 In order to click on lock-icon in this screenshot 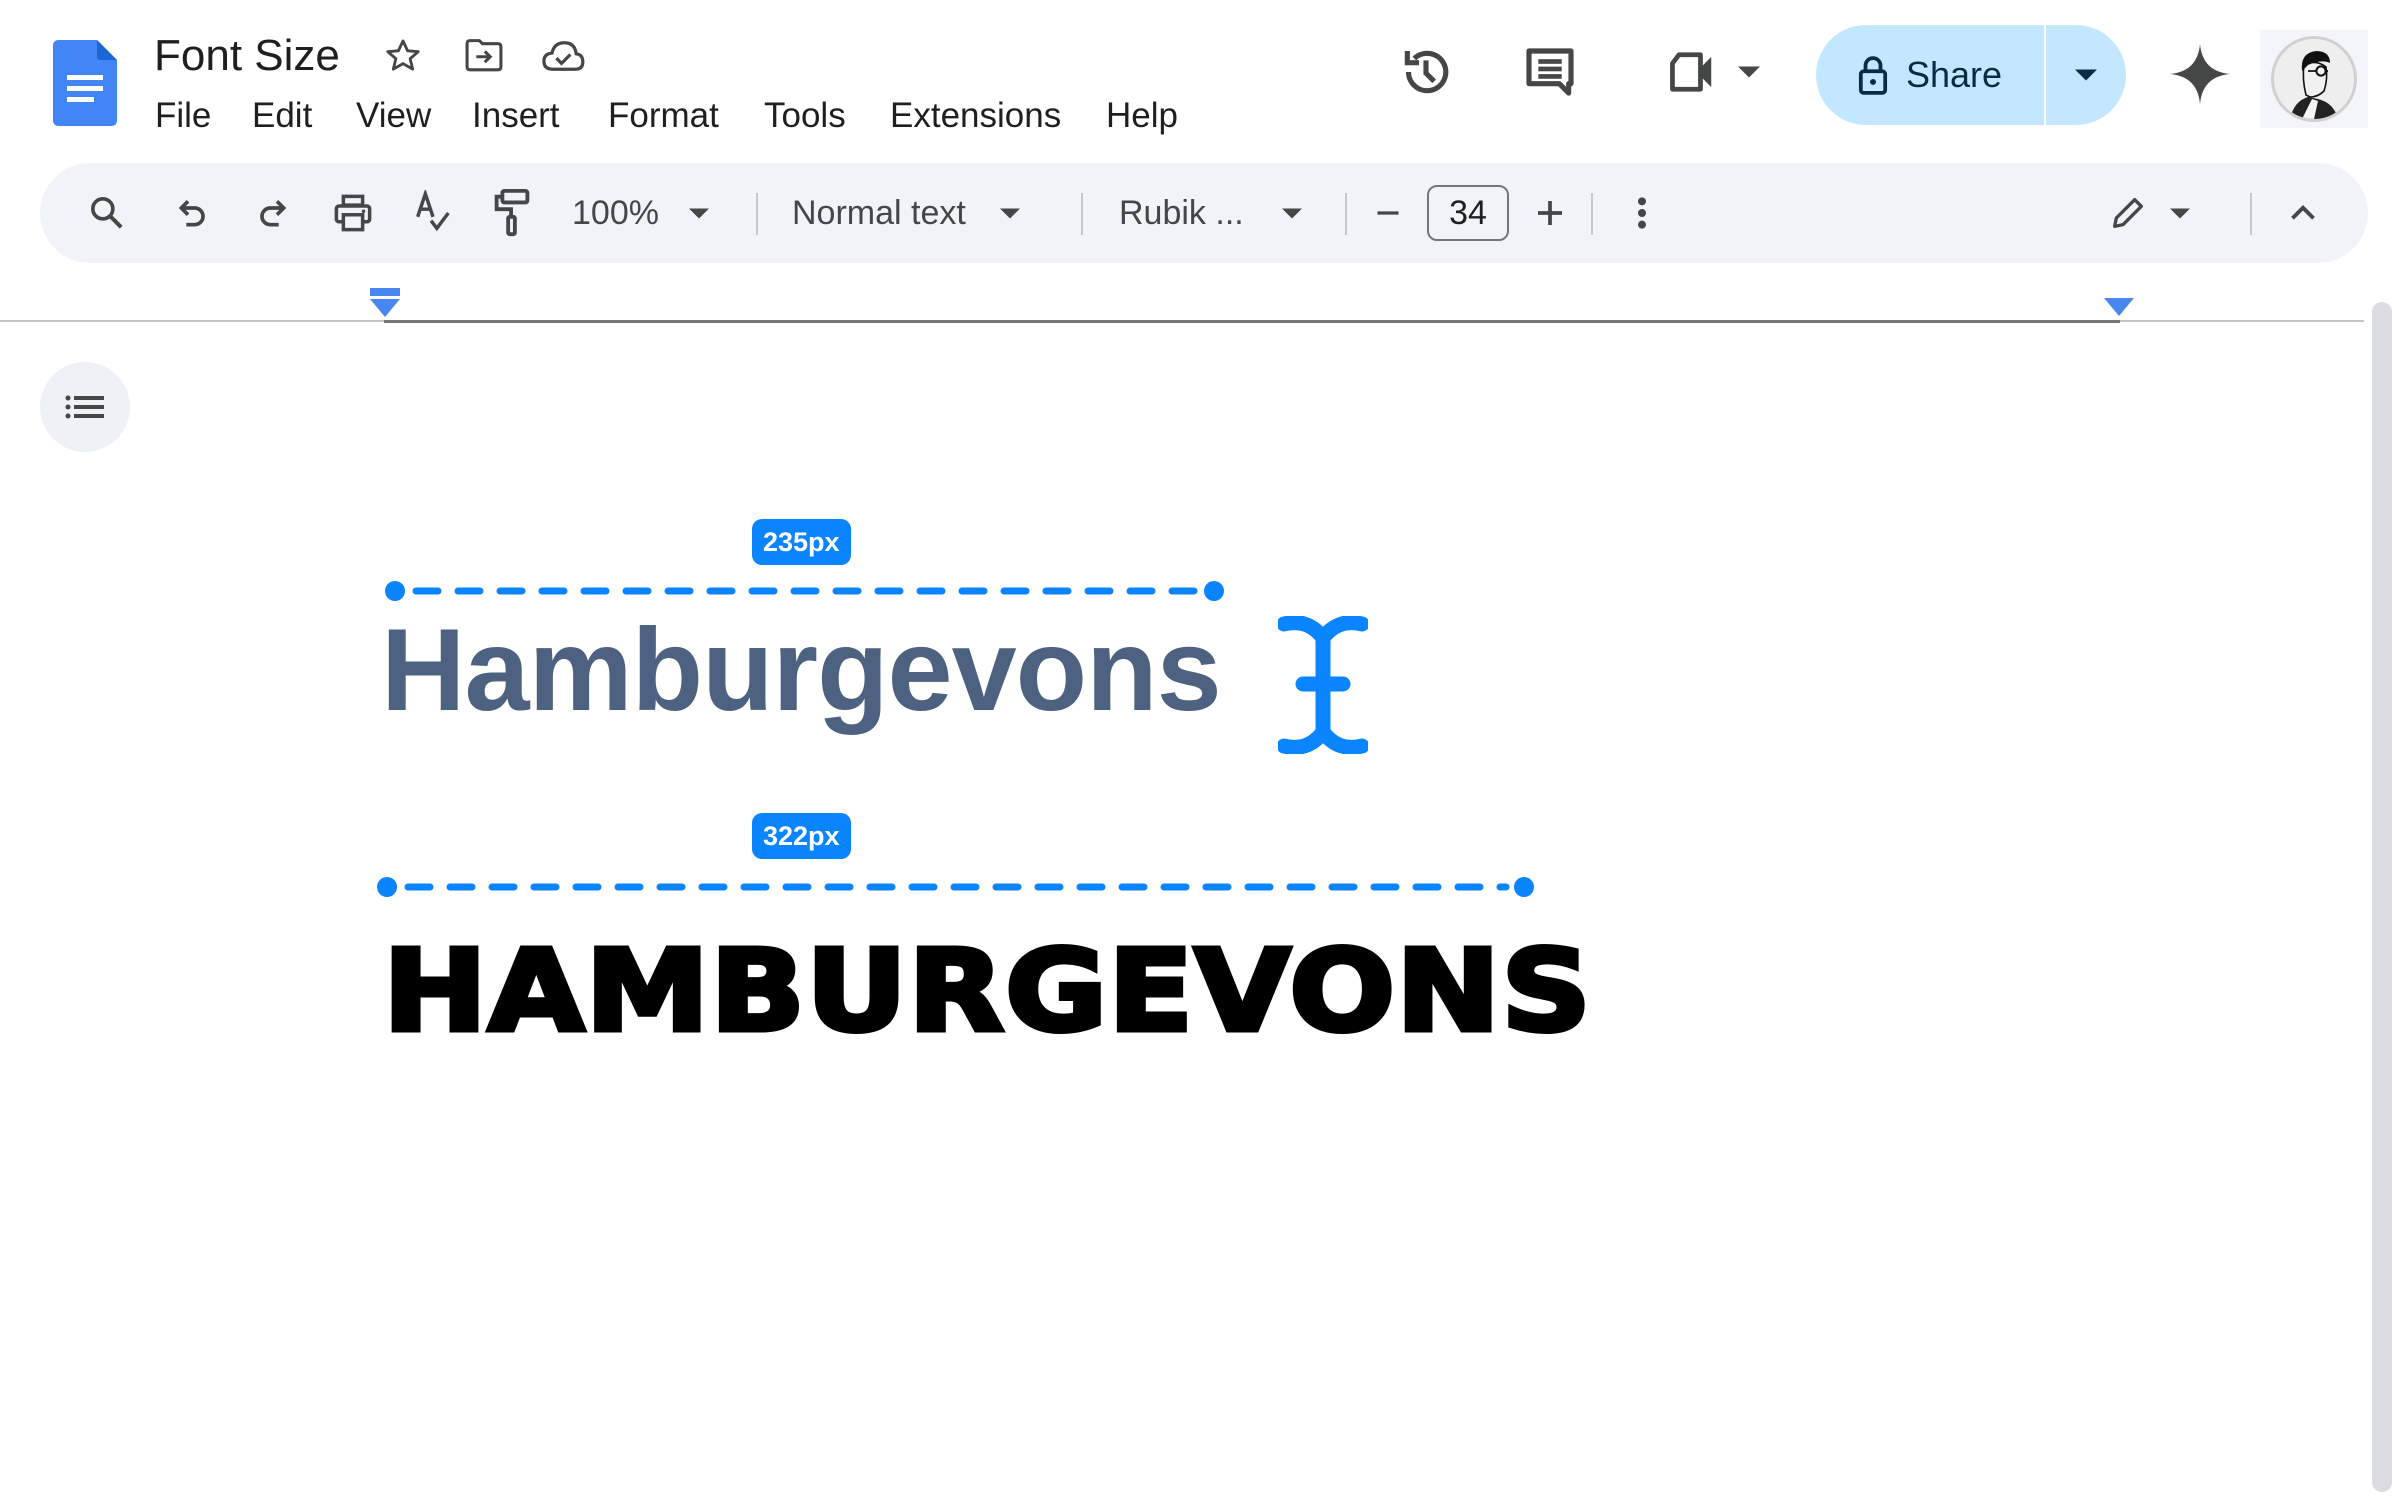, I will do `click(1873, 75)`.